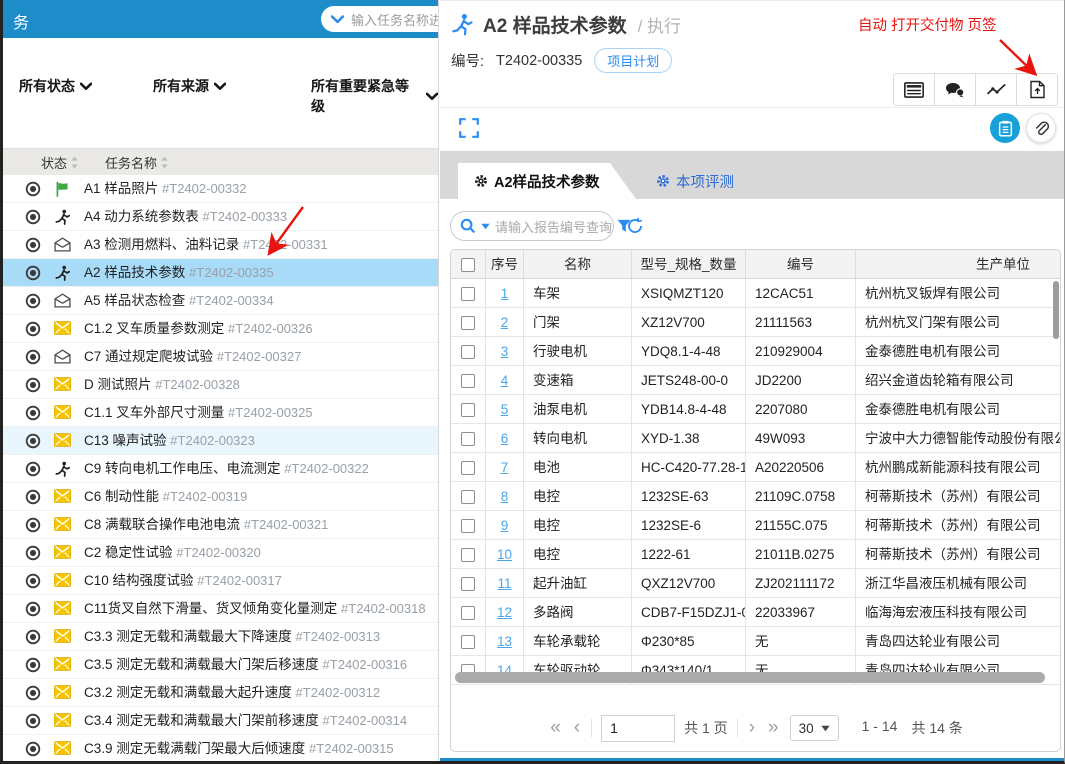 The image size is (1065, 764). I want to click on caret-down-icon, so click(485, 226).